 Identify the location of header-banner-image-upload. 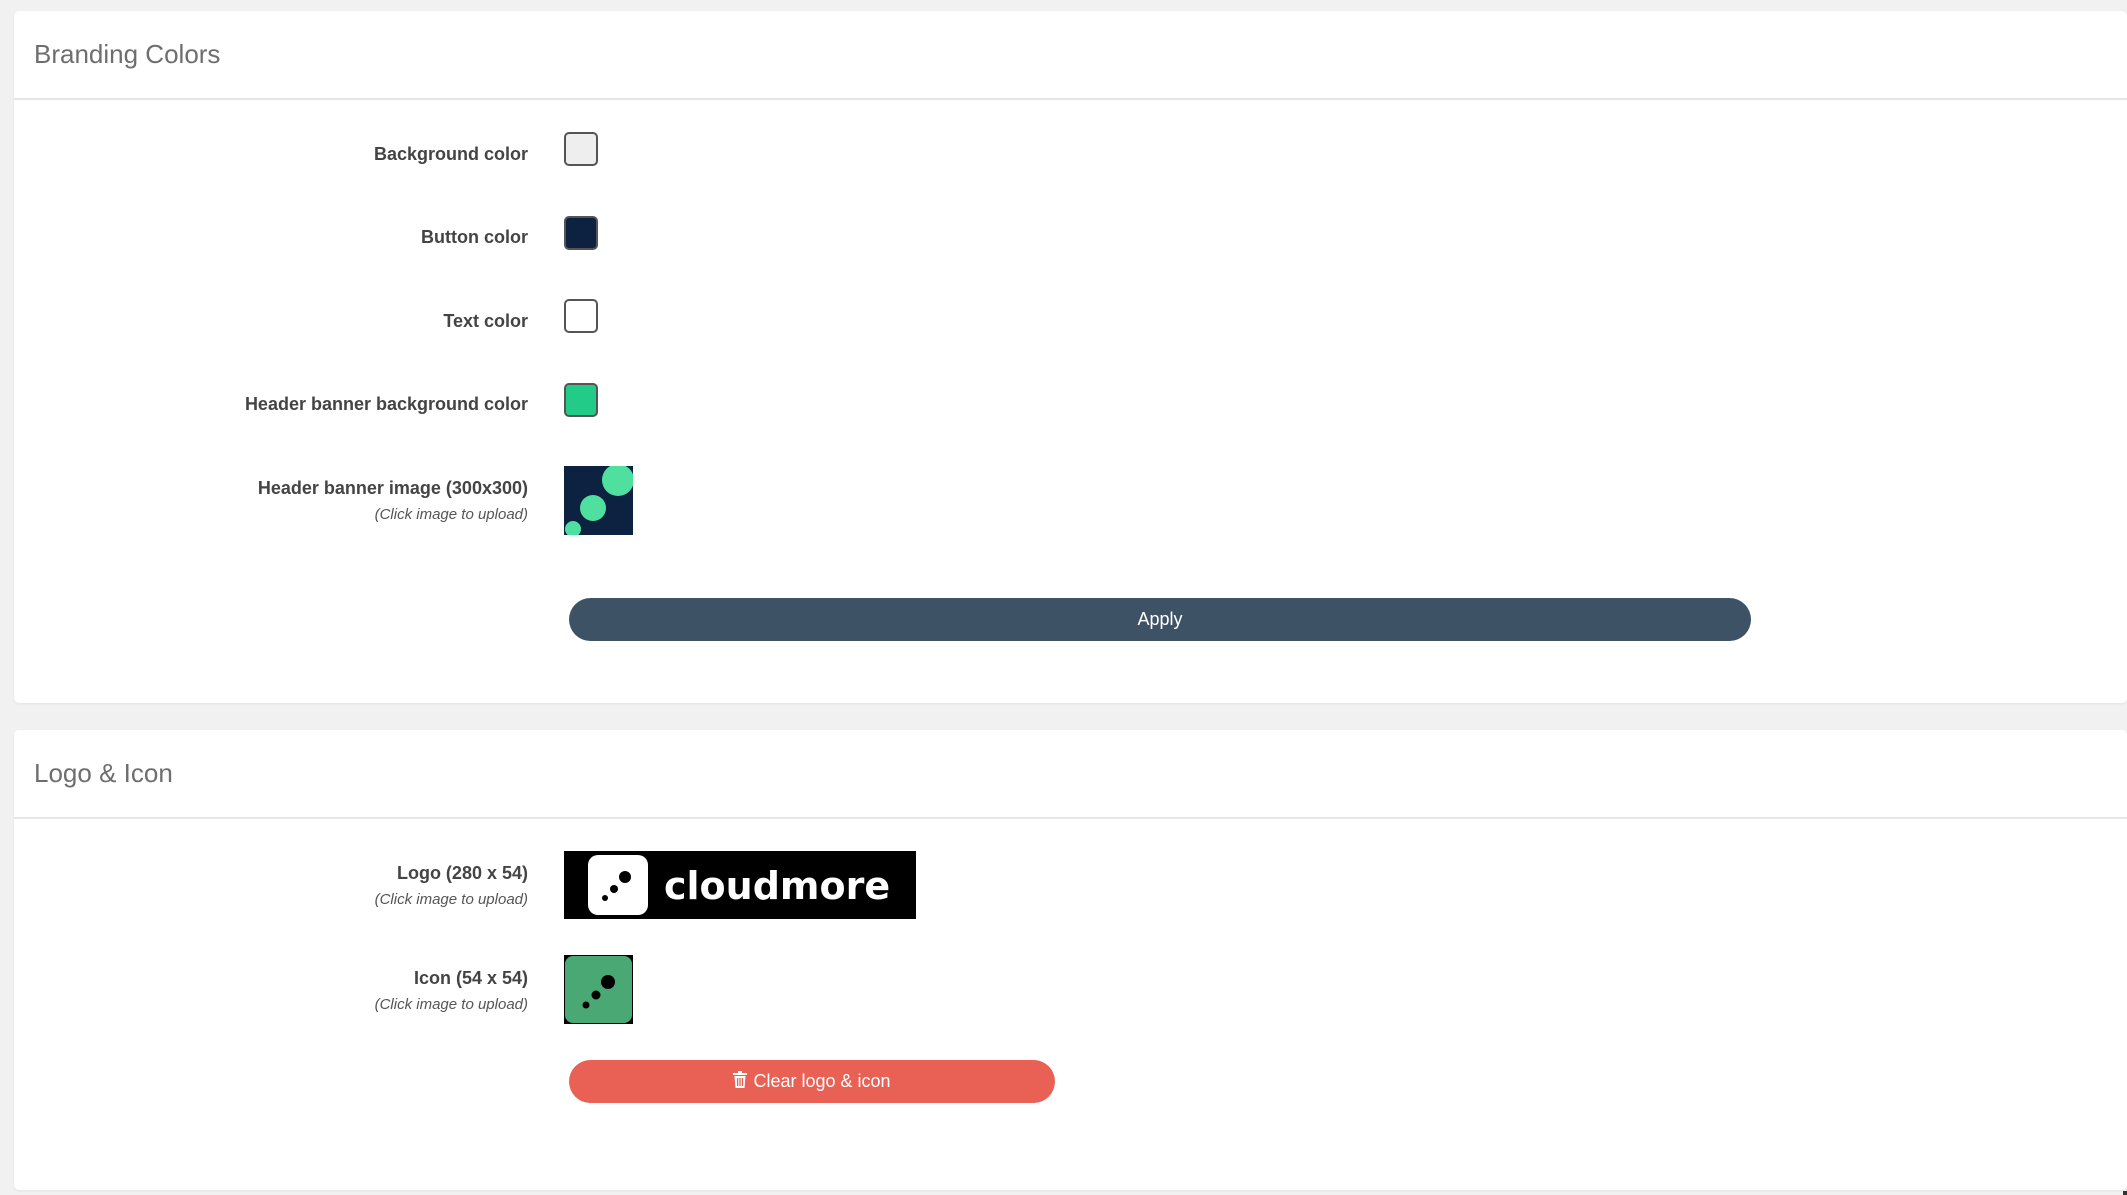
(598, 500).